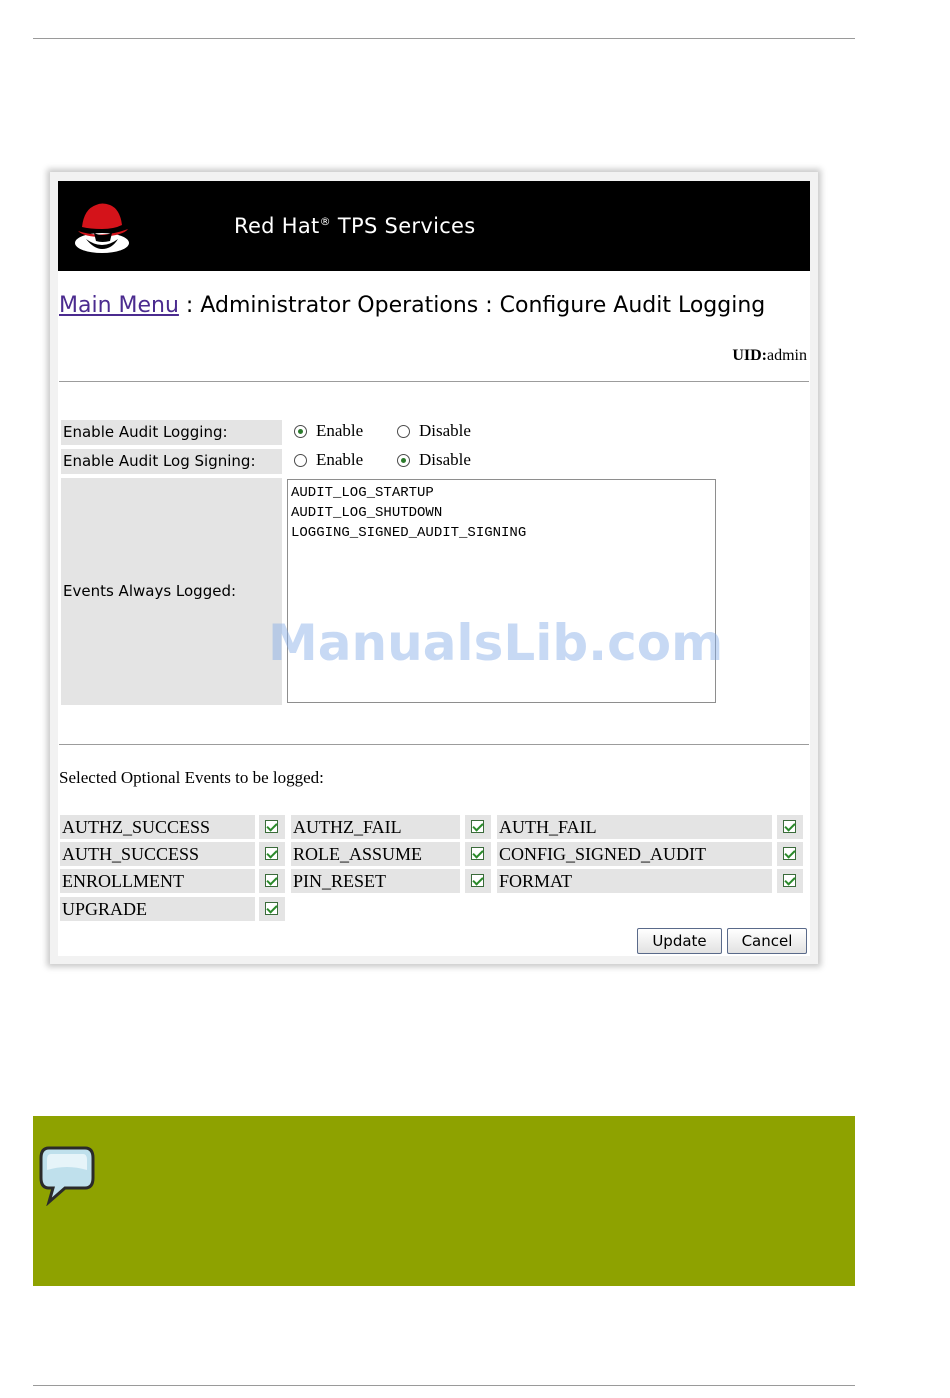 The height and width of the screenshot is (1398, 950). Describe the element at coordinates (679, 941) in the screenshot. I see `update-button: Update` at that location.